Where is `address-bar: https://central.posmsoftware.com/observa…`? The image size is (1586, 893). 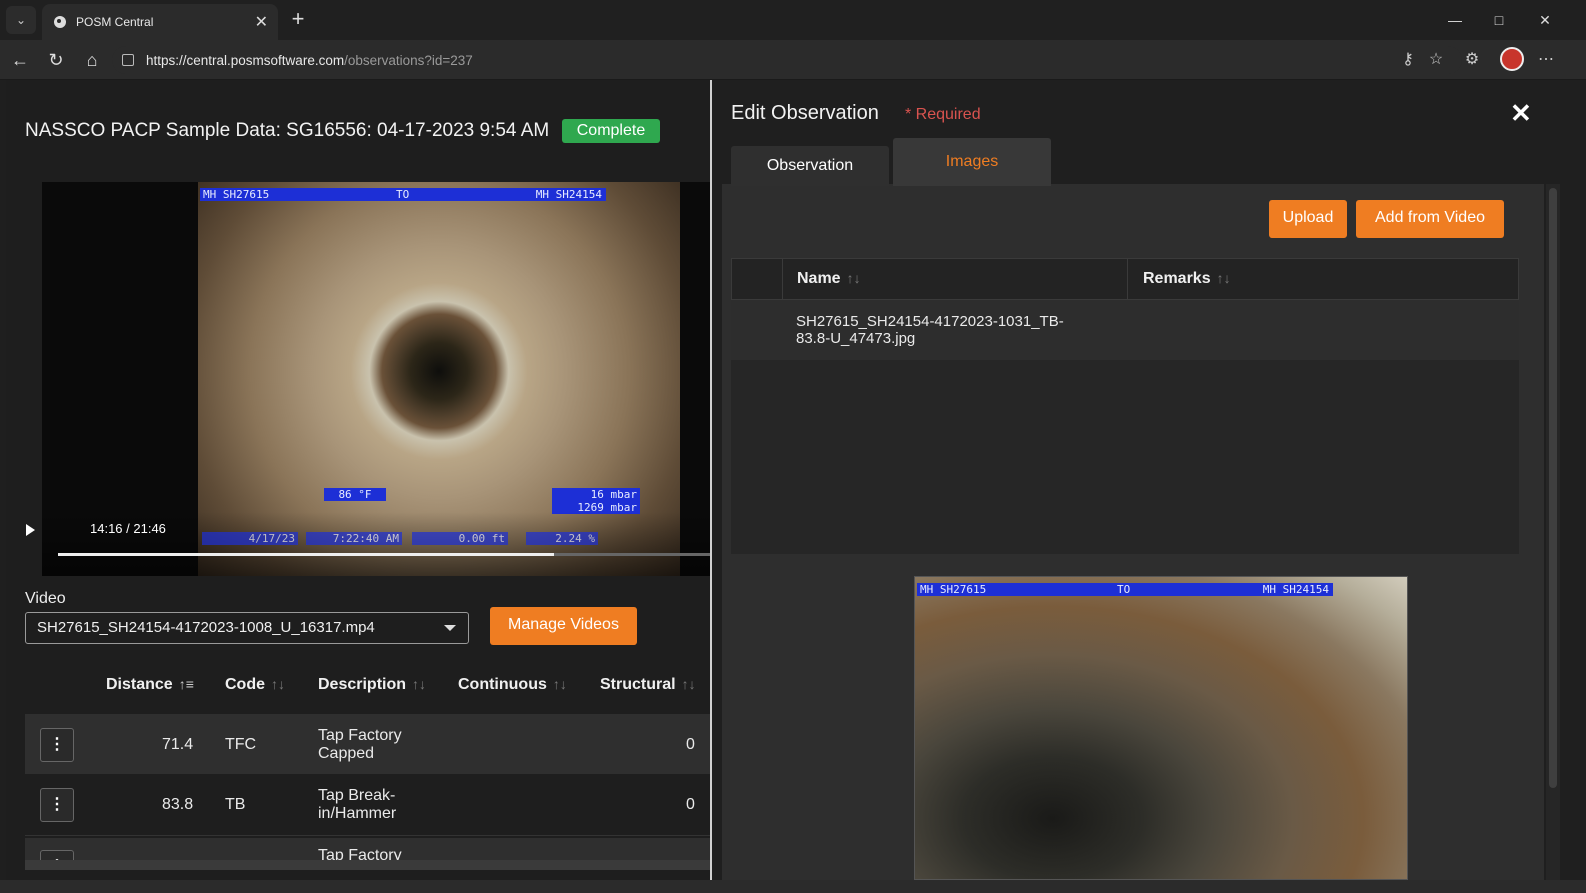 address-bar: https://central.posmsoftware.com/observa… is located at coordinates (787, 60).